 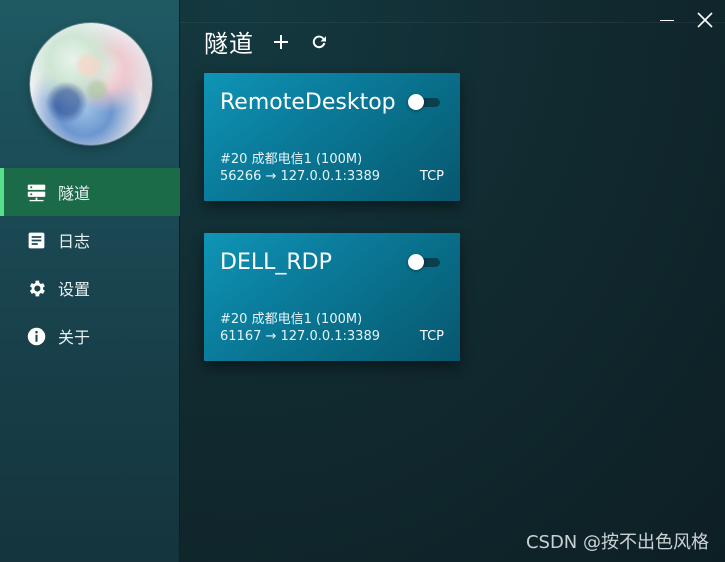 I want to click on sidebar-item-label: 设置, so click(x=74, y=289).